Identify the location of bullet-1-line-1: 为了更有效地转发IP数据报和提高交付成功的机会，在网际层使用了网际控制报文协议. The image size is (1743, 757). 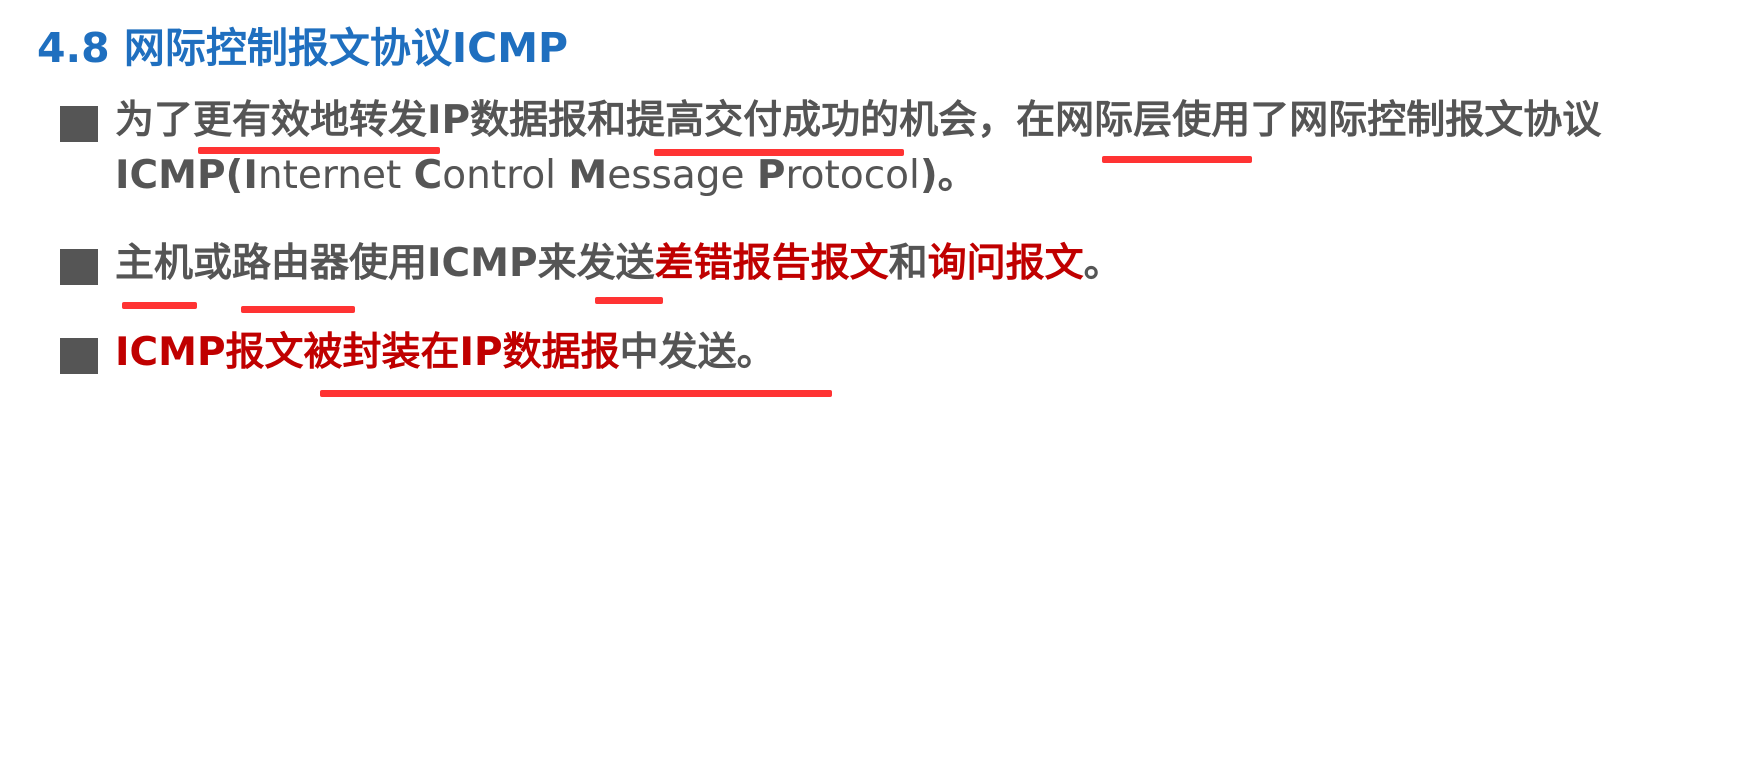
(858, 121).